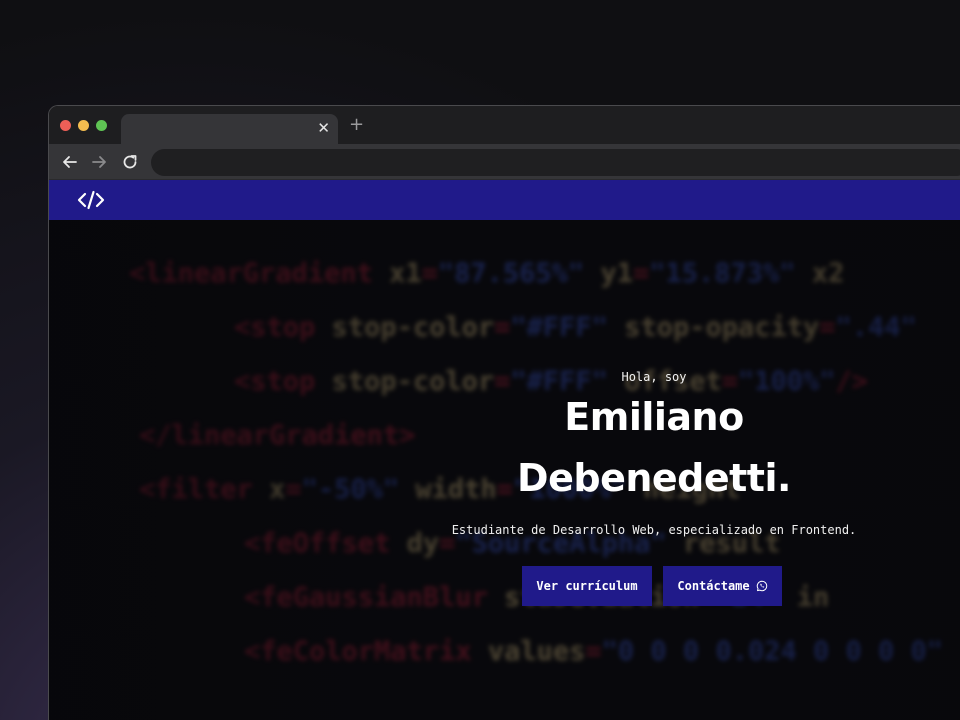 This screenshot has height=720, width=960. Describe the element at coordinates (713, 586) in the screenshot. I see `contact-label: Contáctame` at that location.